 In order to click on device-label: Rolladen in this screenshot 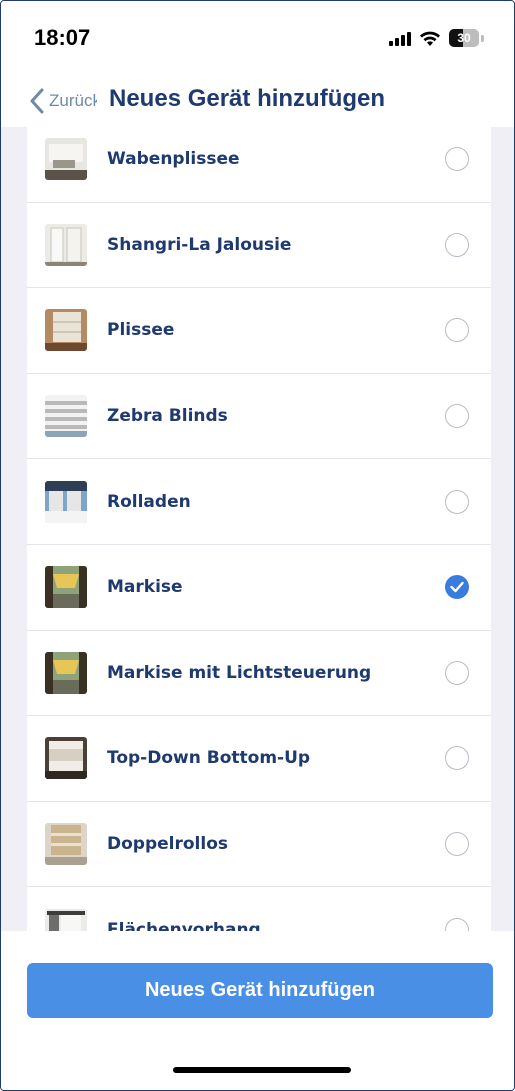, I will do `click(149, 501)`.